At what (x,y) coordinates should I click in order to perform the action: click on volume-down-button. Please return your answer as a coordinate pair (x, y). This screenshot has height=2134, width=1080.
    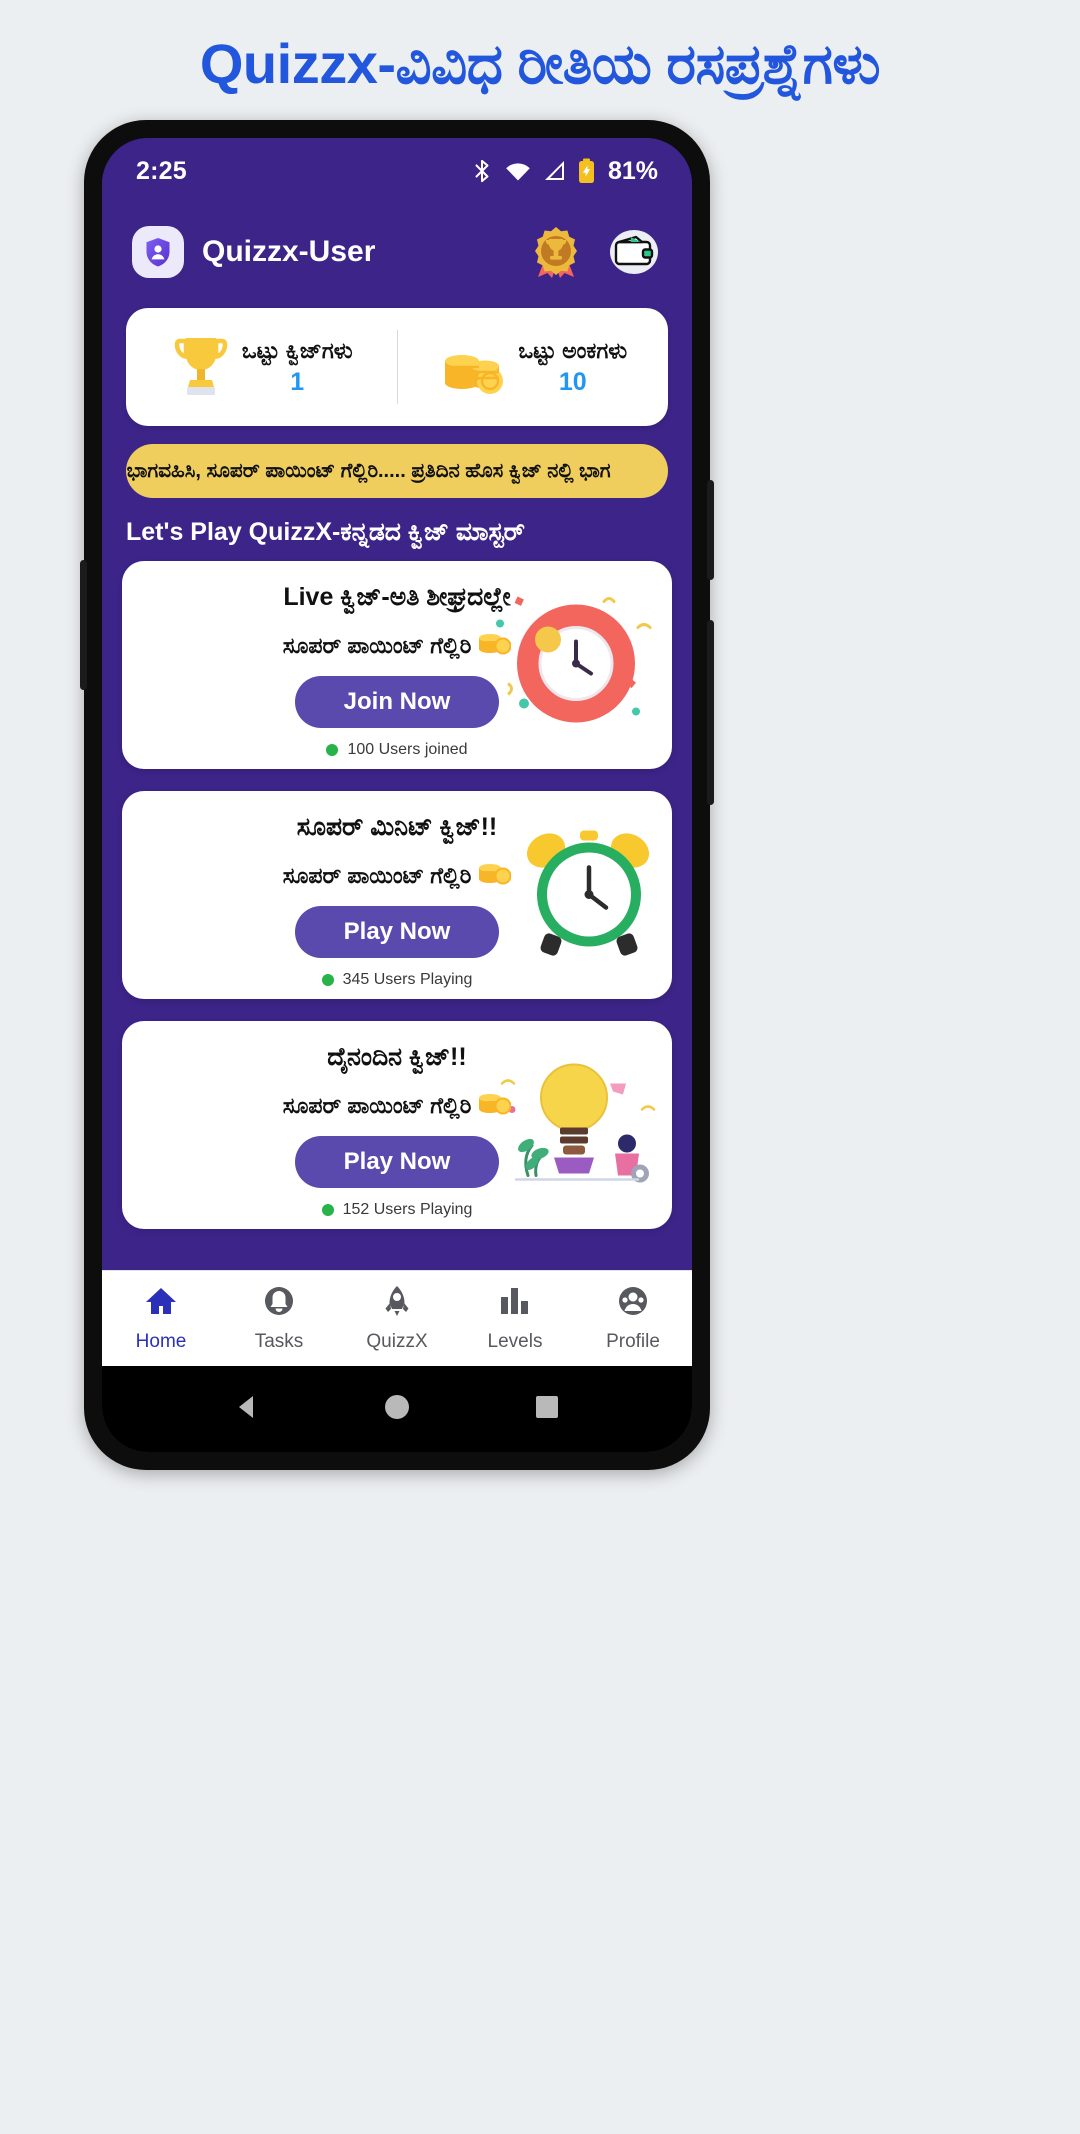
    Looking at the image, I should click on (710, 712).